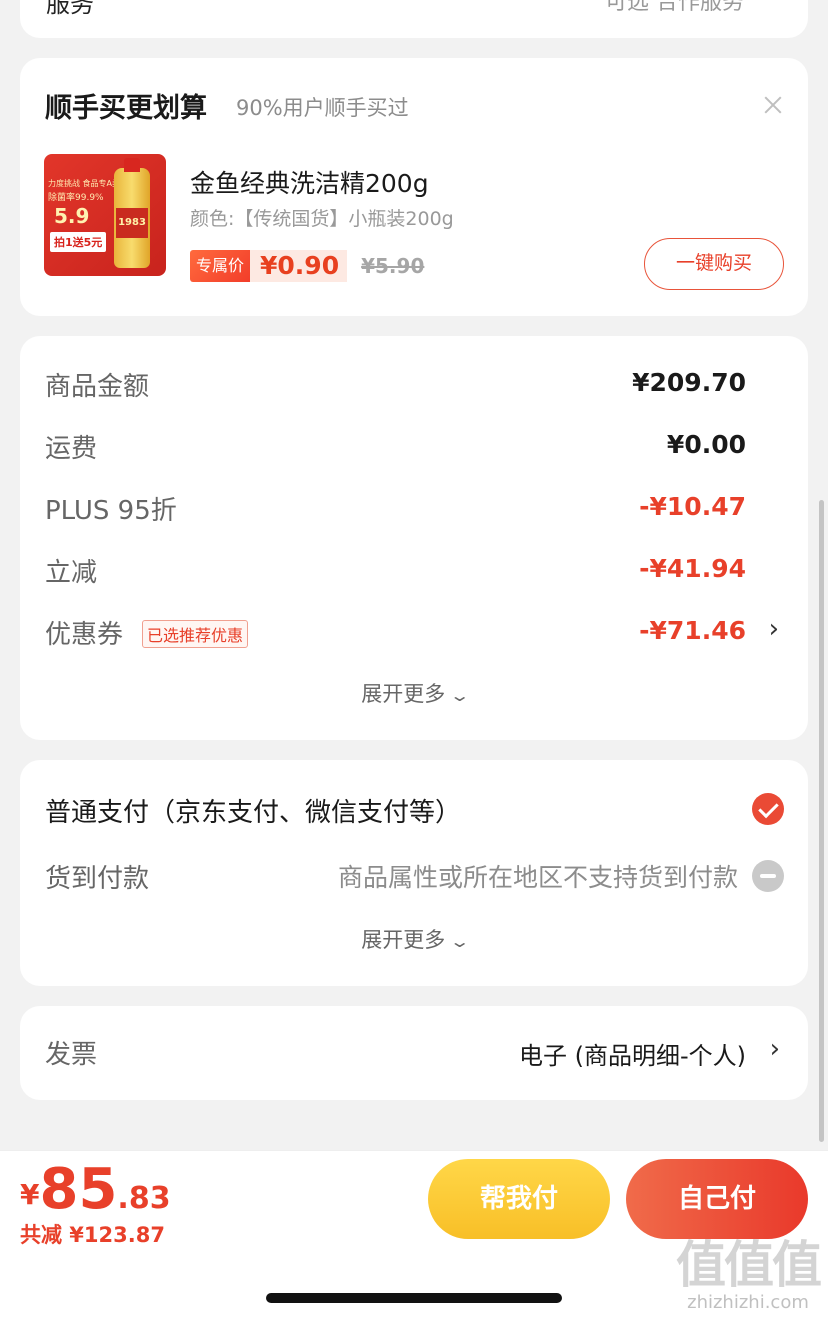 The image size is (828, 1318). What do you see at coordinates (72, 216) in the screenshot?
I see `product-image-price: 5.9` at bounding box center [72, 216].